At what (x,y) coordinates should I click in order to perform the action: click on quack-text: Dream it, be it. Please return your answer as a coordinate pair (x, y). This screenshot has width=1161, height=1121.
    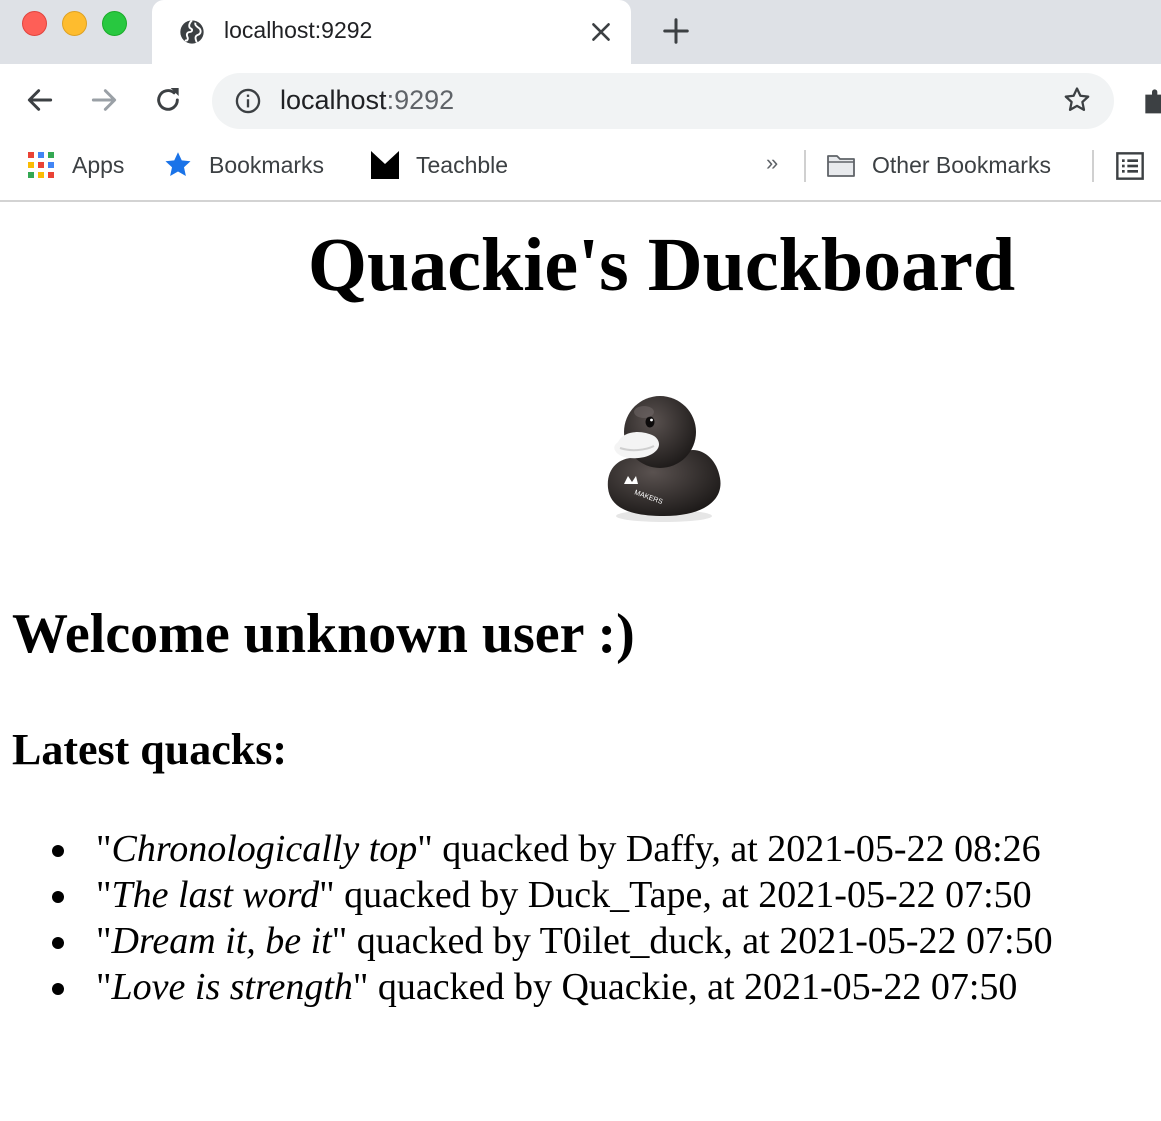
    Looking at the image, I should click on (221, 941).